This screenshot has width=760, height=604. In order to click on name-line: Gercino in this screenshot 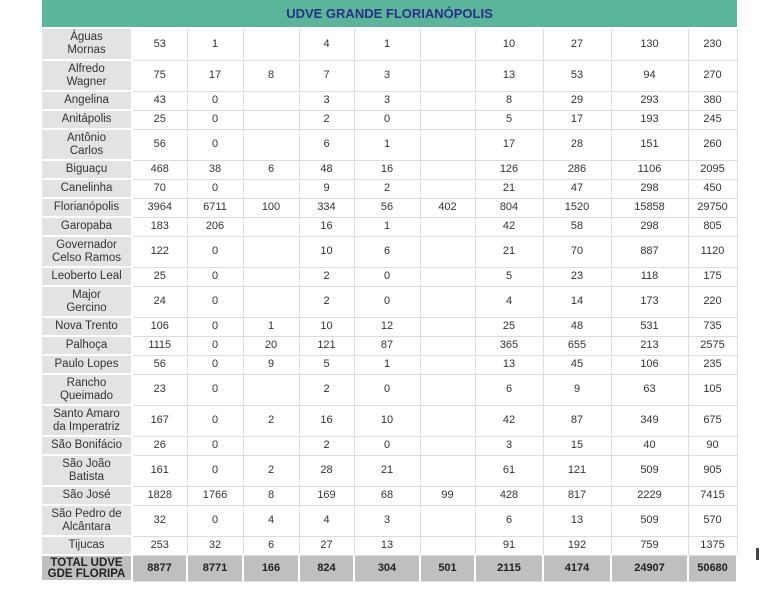, I will do `click(86, 307)`.